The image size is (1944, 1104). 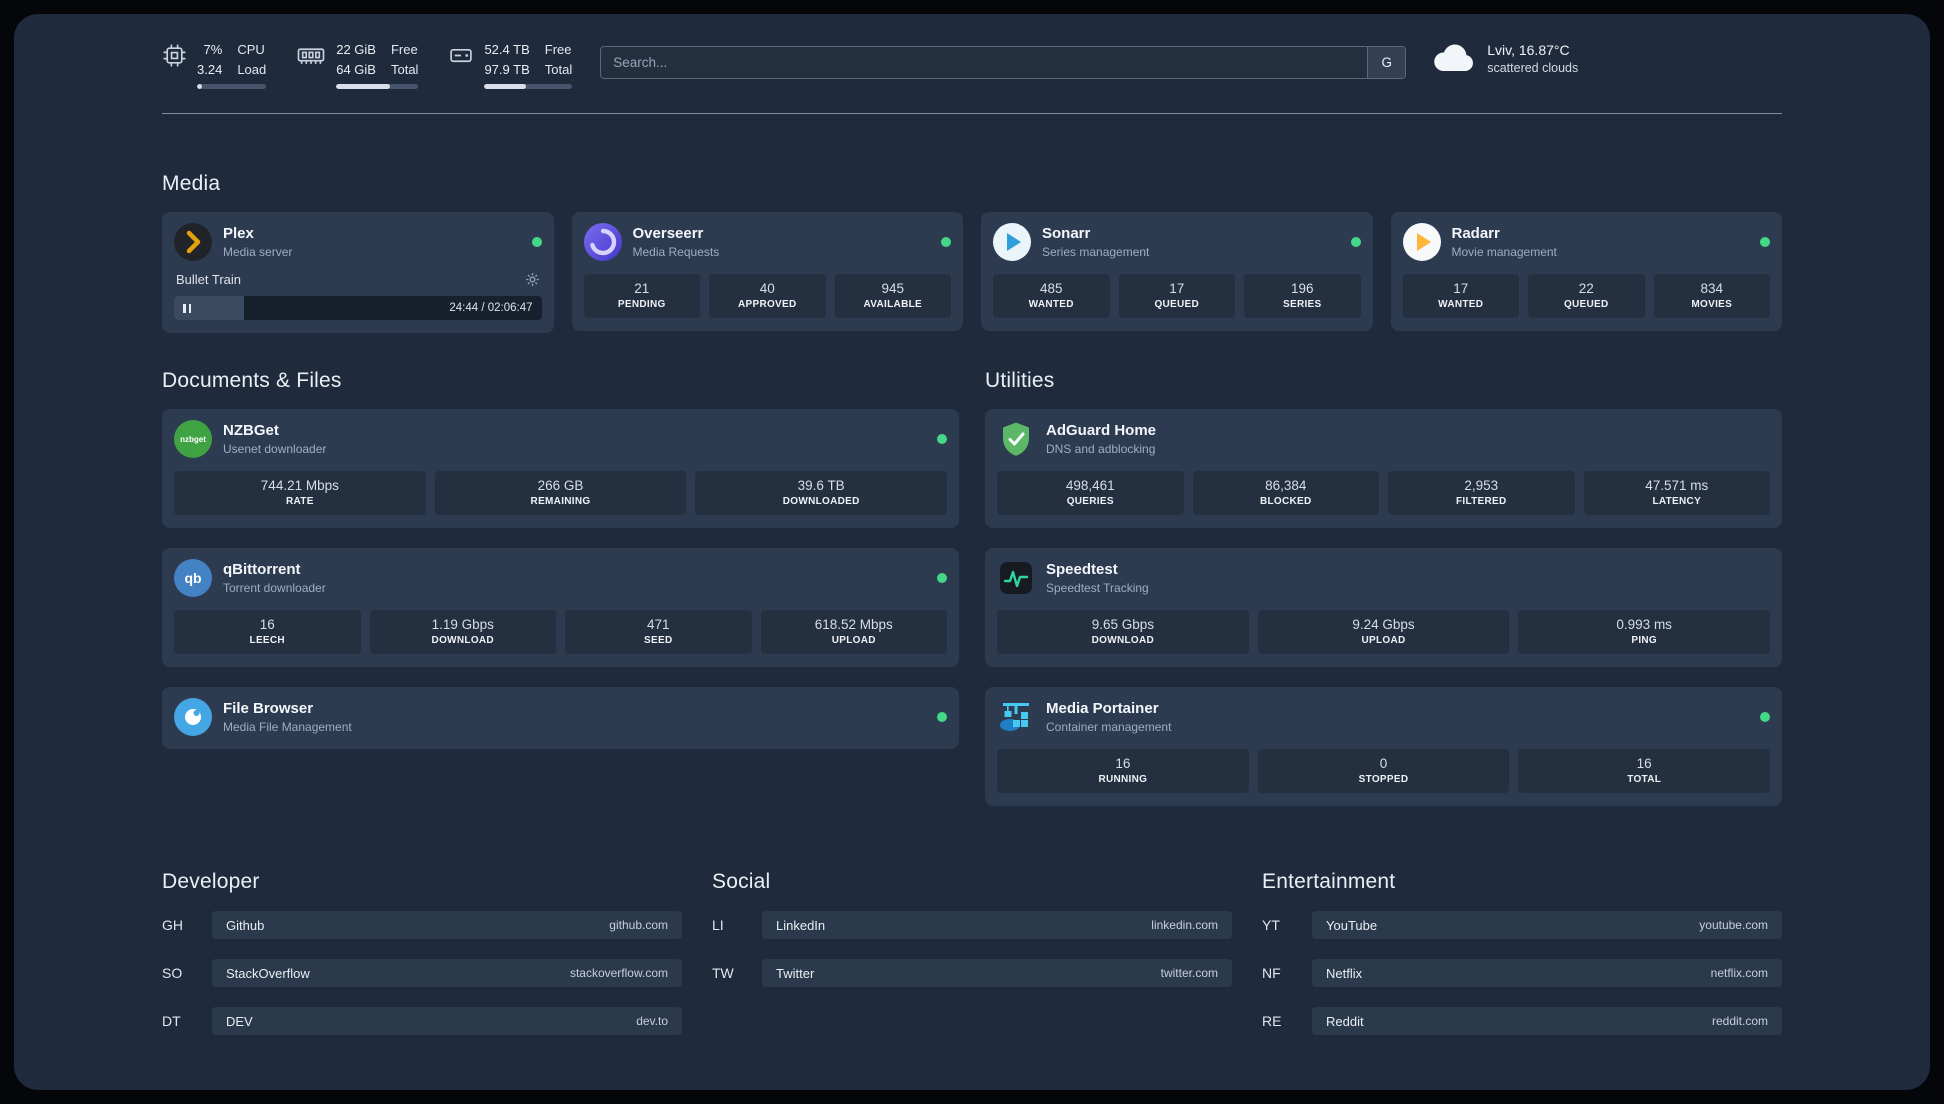 What do you see at coordinates (1386, 62) in the screenshot?
I see `search-provider-button: G` at bounding box center [1386, 62].